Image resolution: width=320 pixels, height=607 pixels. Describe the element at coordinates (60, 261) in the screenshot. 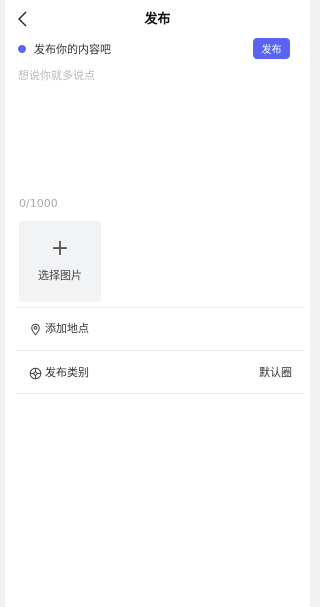

I see `select-image-button: + 选择图片` at that location.